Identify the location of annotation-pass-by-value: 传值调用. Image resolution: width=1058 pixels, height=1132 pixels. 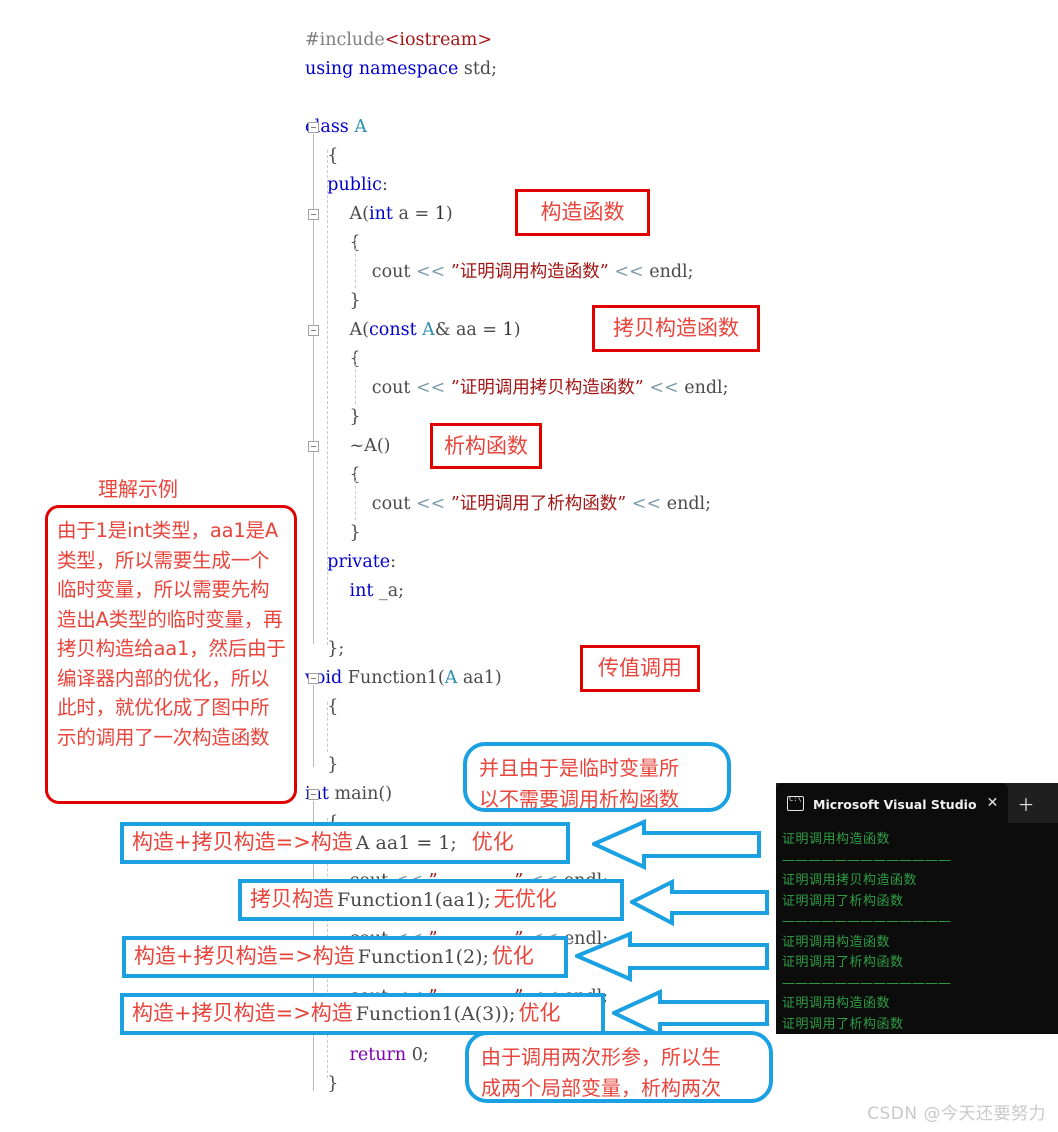
(640, 668).